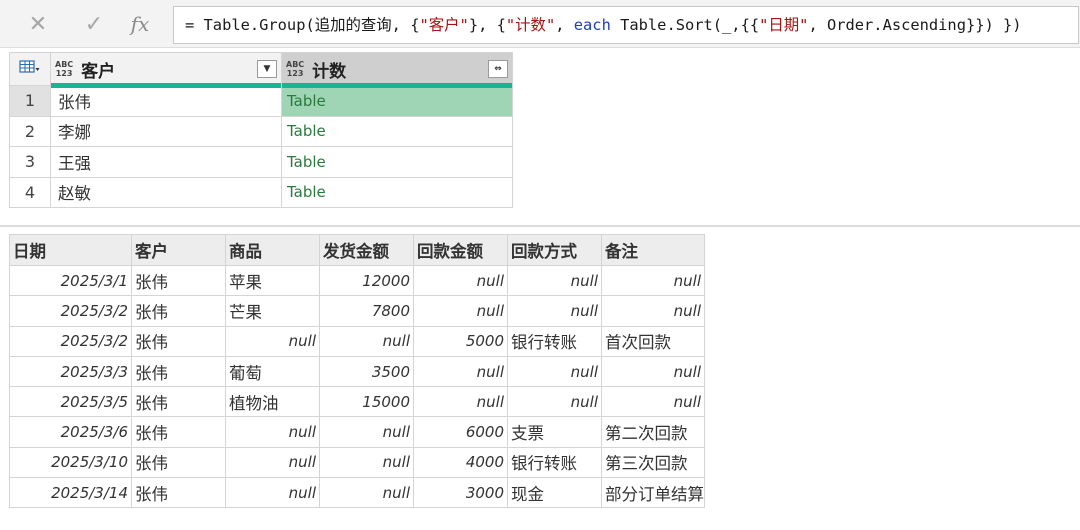 The height and width of the screenshot is (530, 1080). What do you see at coordinates (366, 250) in the screenshot?
I see `preview-header-shipment-amount: 发货金额` at bounding box center [366, 250].